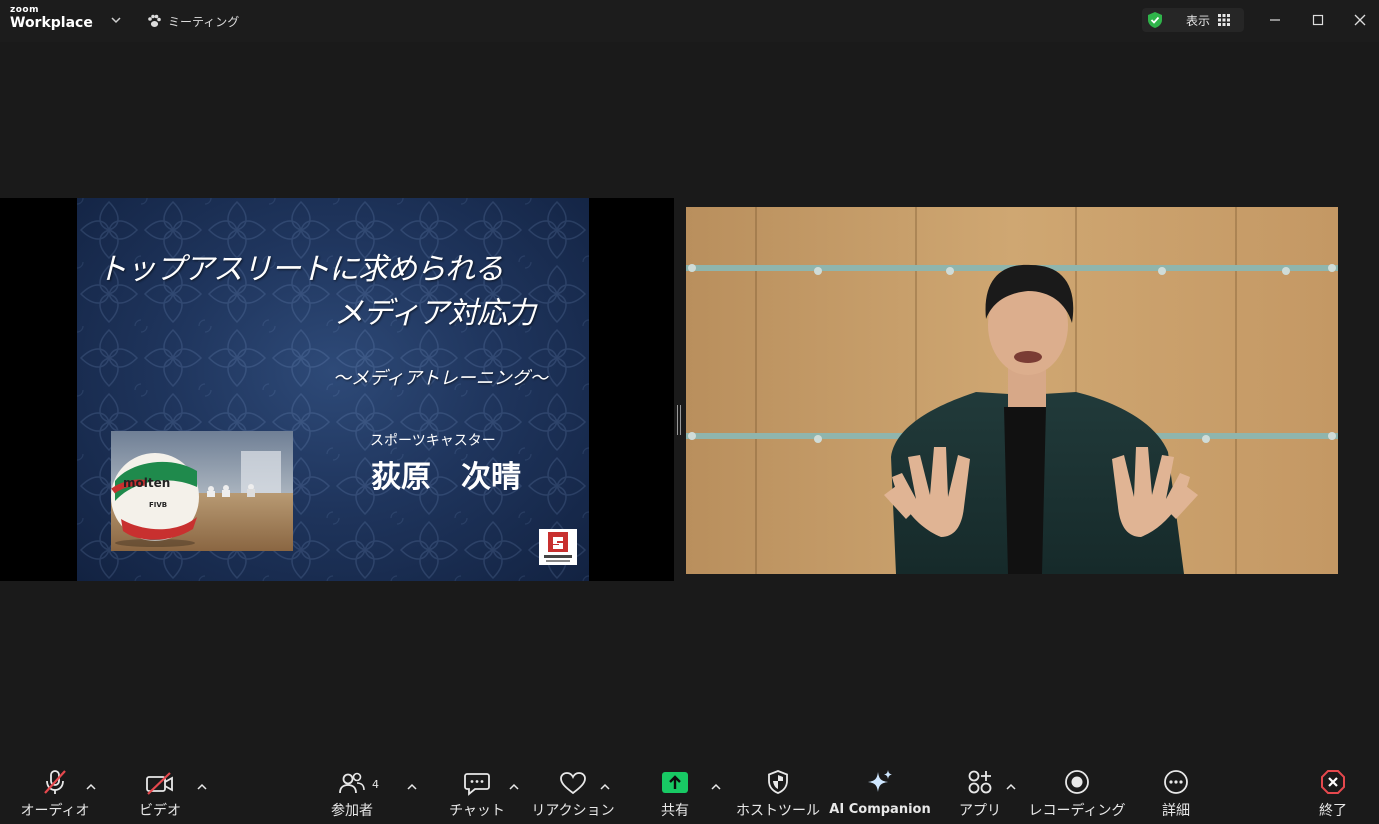  What do you see at coordinates (880, 809) in the screenshot?
I see `ai-companion-label: AI Companion` at bounding box center [880, 809].